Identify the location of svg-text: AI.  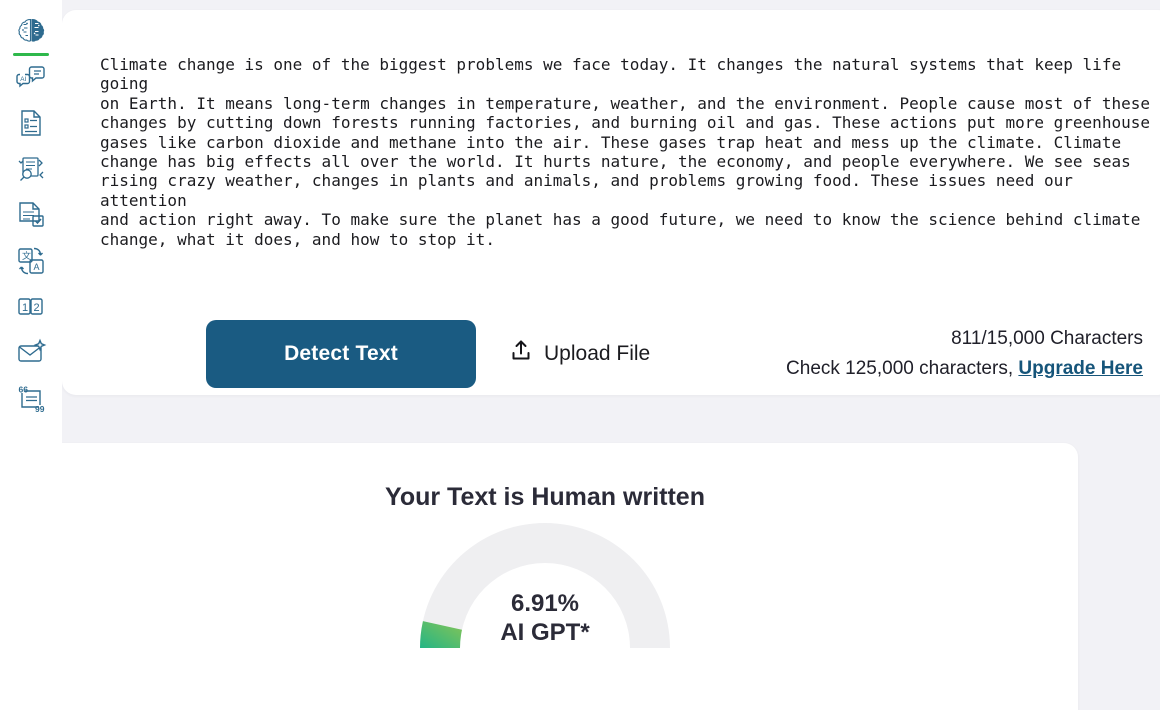
(23, 79).